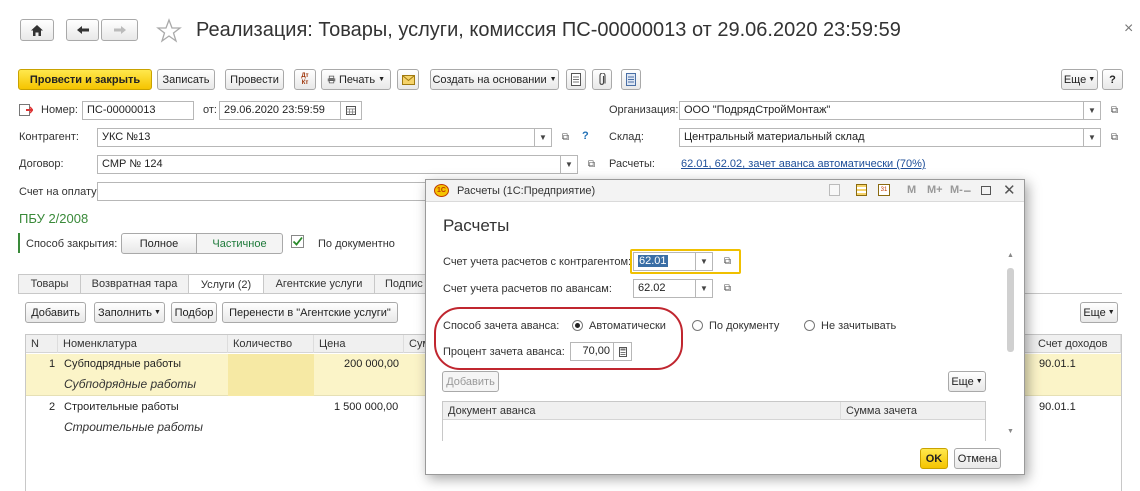 The width and height of the screenshot is (1140, 491). Describe the element at coordinates (72, 244) in the screenshot. I see `closing-method-label: Способ закрытия:` at that location.